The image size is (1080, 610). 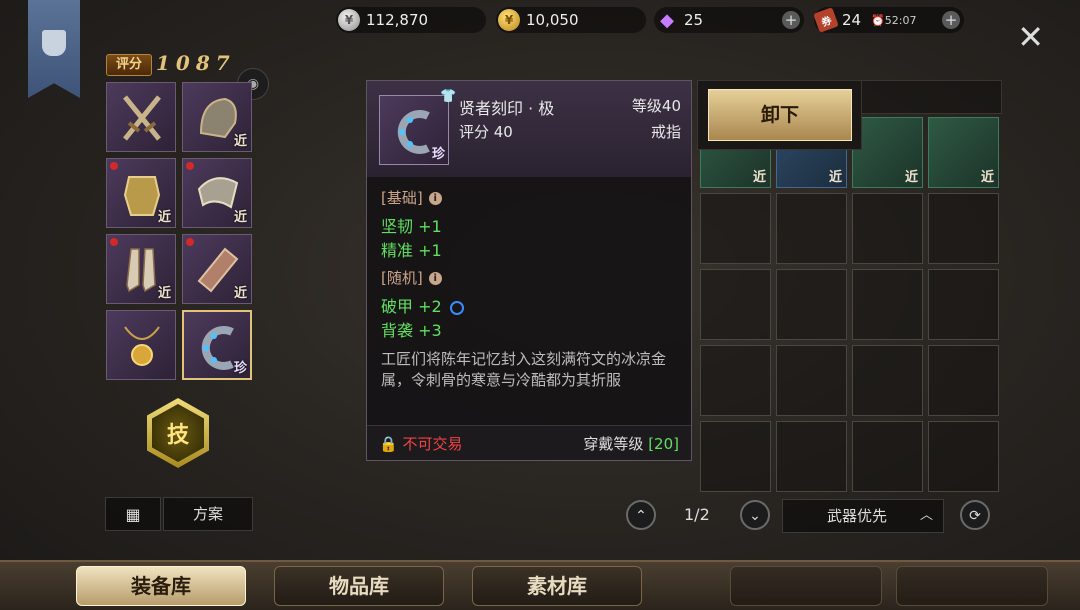 I want to click on tab-materials: 素材库, so click(x=557, y=586).